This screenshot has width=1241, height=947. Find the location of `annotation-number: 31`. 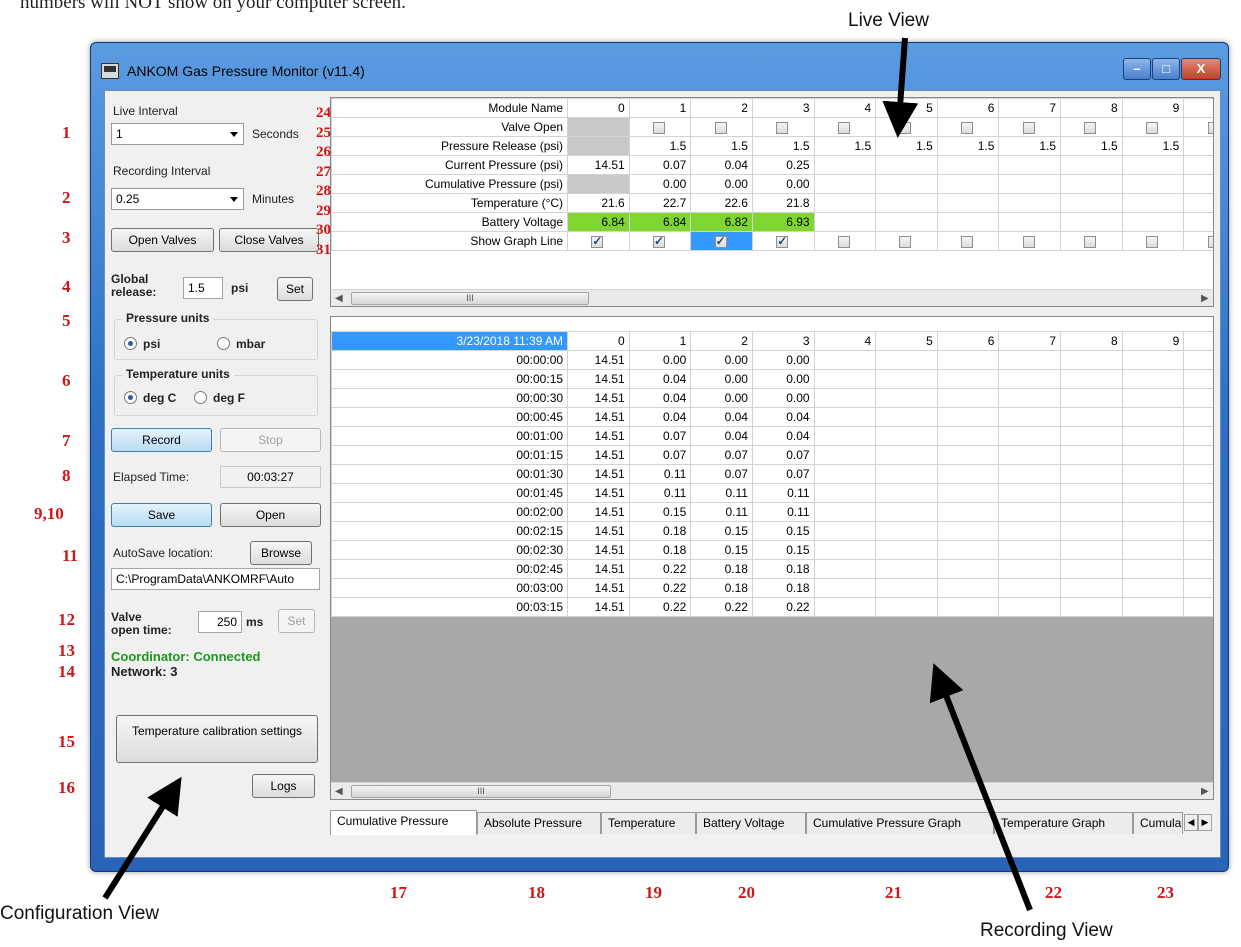

annotation-number: 31 is located at coordinates (323, 249).